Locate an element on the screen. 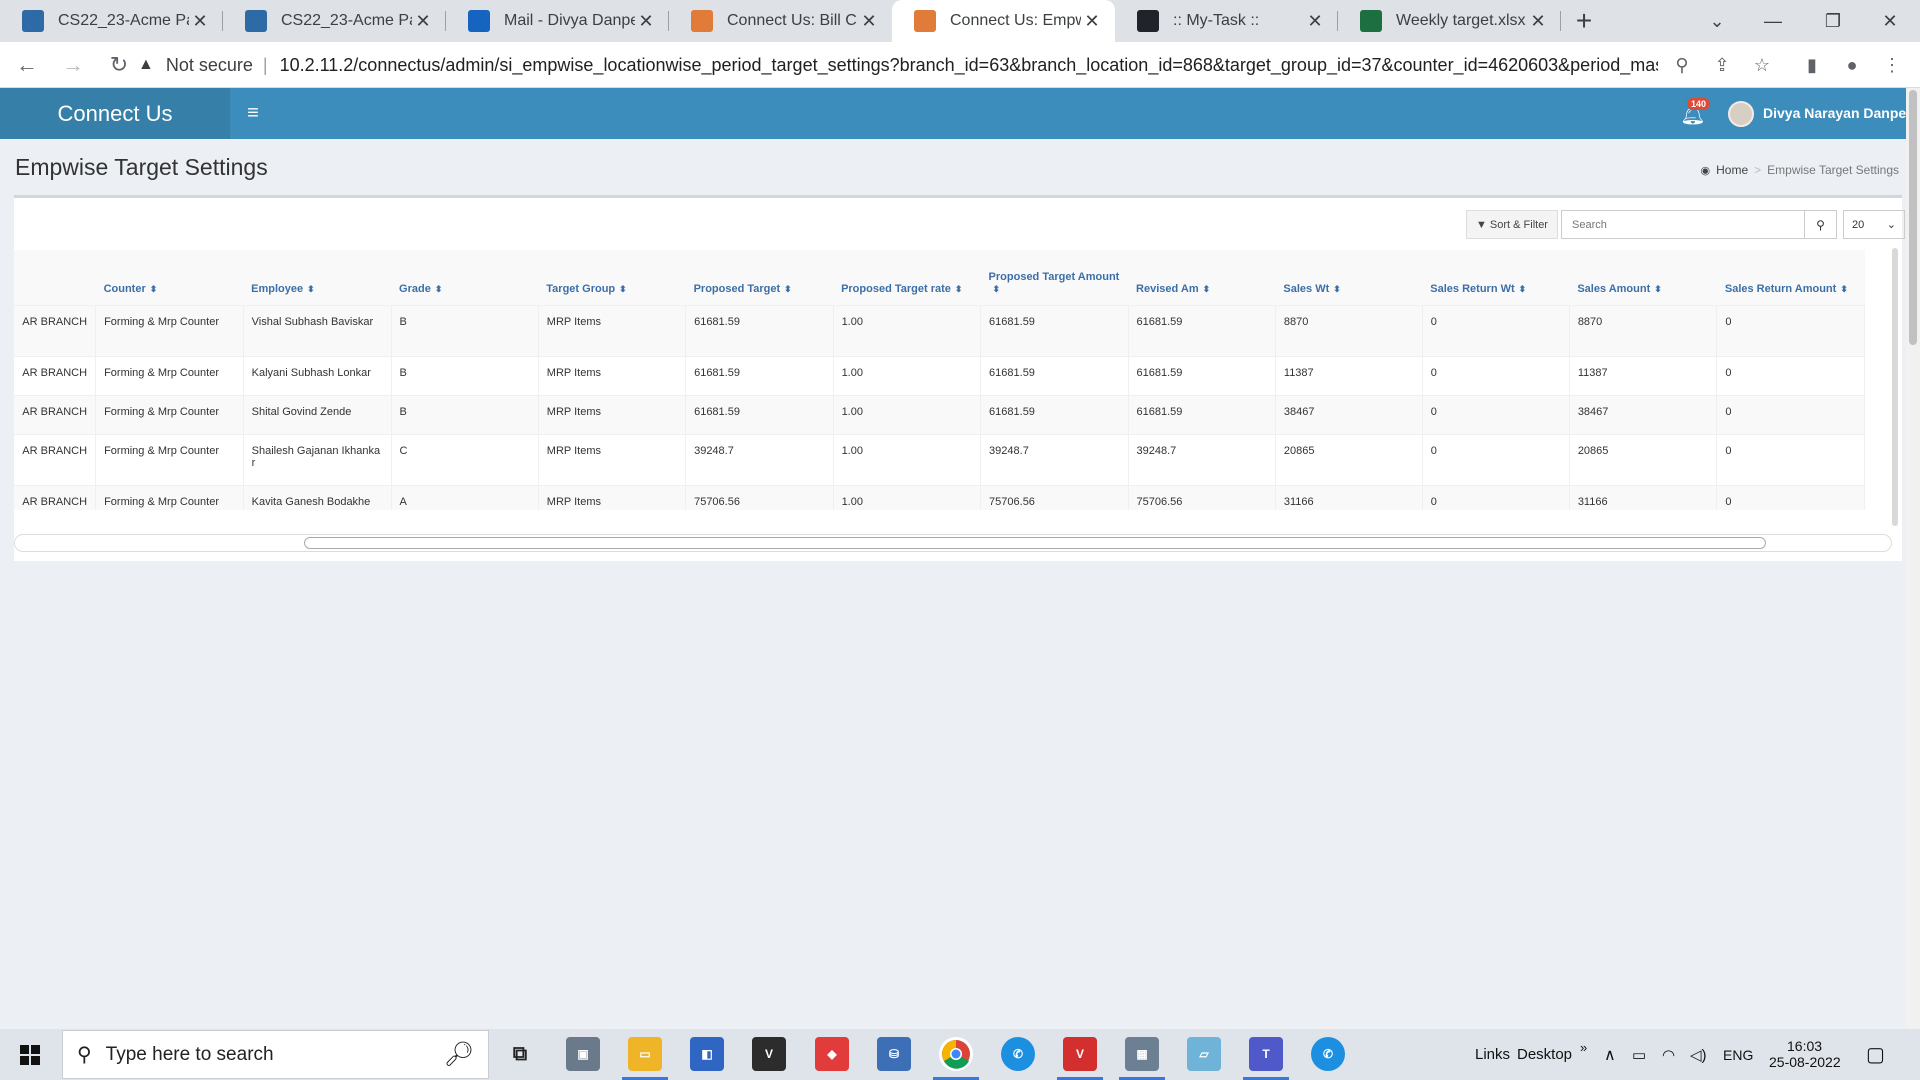 The height and width of the screenshot is (1080, 1920). breadcrumb-home-link: Home is located at coordinates (1732, 170).